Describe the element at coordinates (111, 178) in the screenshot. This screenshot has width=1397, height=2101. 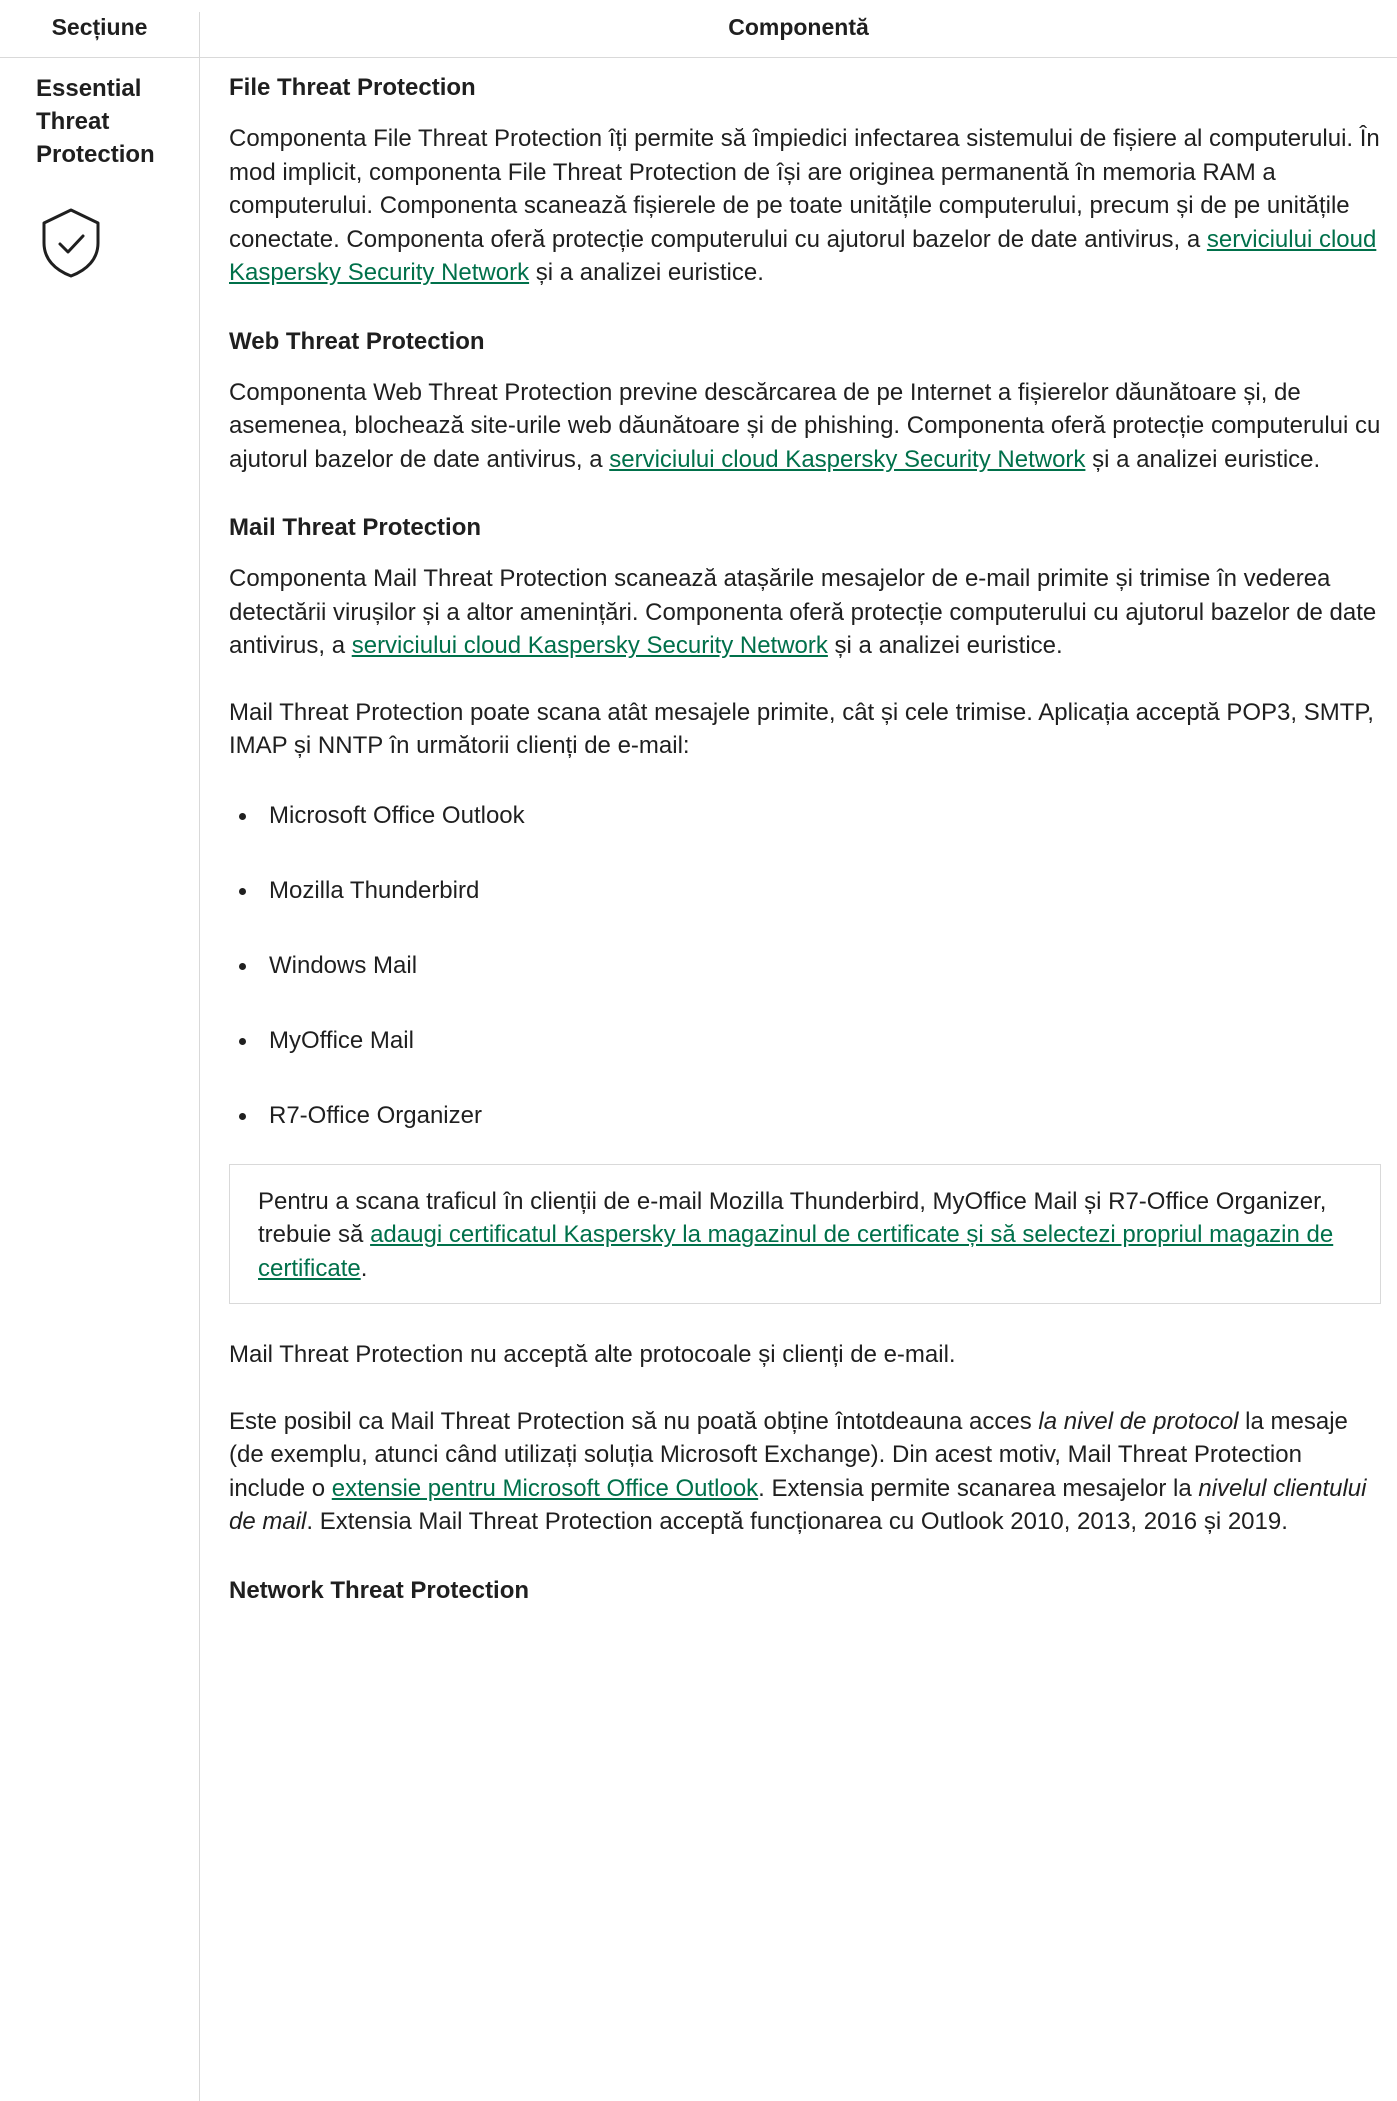
I see `section-cell: Essential Threat Protection` at that location.